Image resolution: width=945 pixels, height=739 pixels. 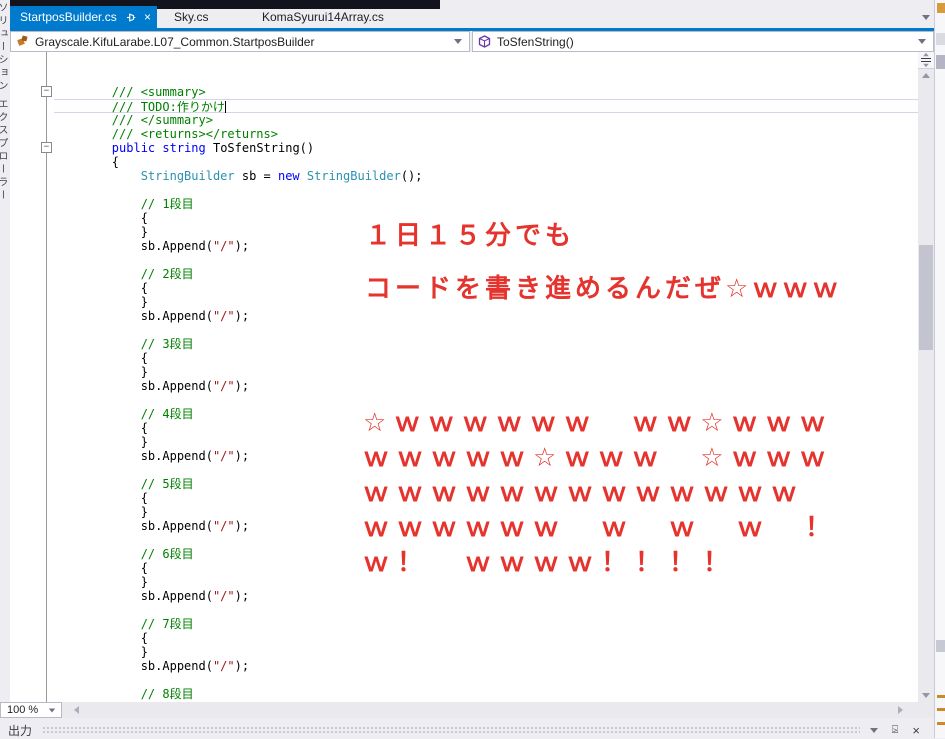 What do you see at coordinates (124, 624) in the screenshot?
I see `code-line: // 7段目` at bounding box center [124, 624].